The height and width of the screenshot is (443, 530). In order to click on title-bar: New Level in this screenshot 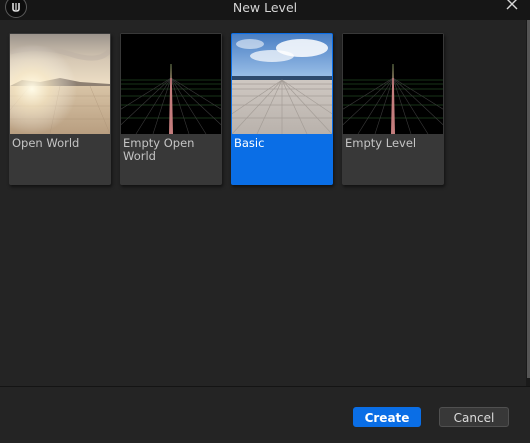, I will do `click(265, 10)`.